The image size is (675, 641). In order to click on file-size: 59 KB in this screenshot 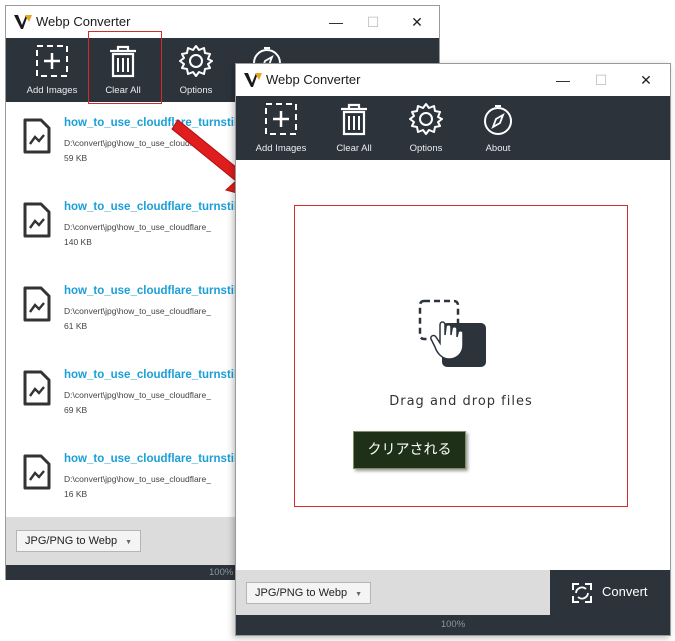, I will do `click(76, 158)`.